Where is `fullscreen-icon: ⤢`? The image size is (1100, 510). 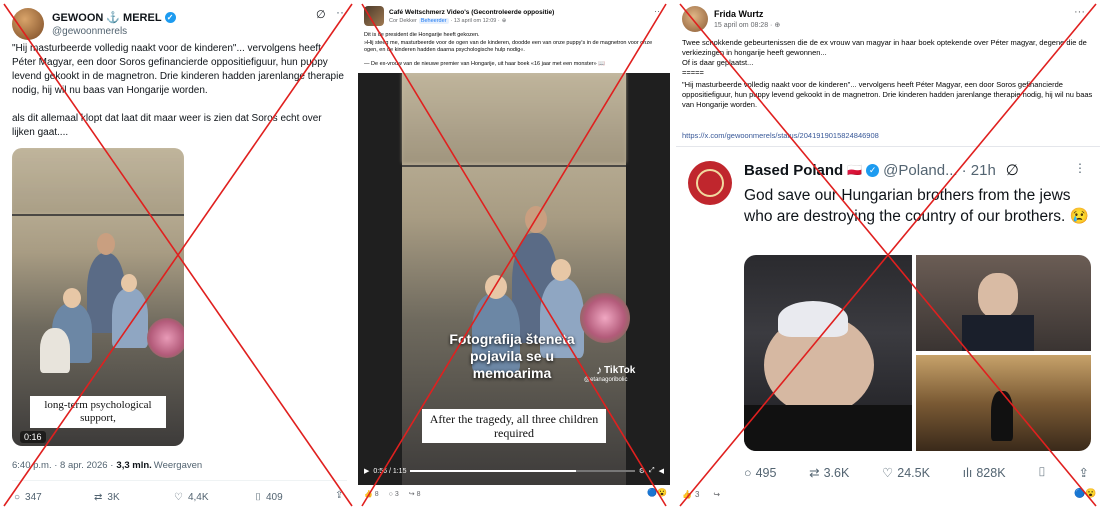 fullscreen-icon: ⤢ is located at coordinates (652, 471).